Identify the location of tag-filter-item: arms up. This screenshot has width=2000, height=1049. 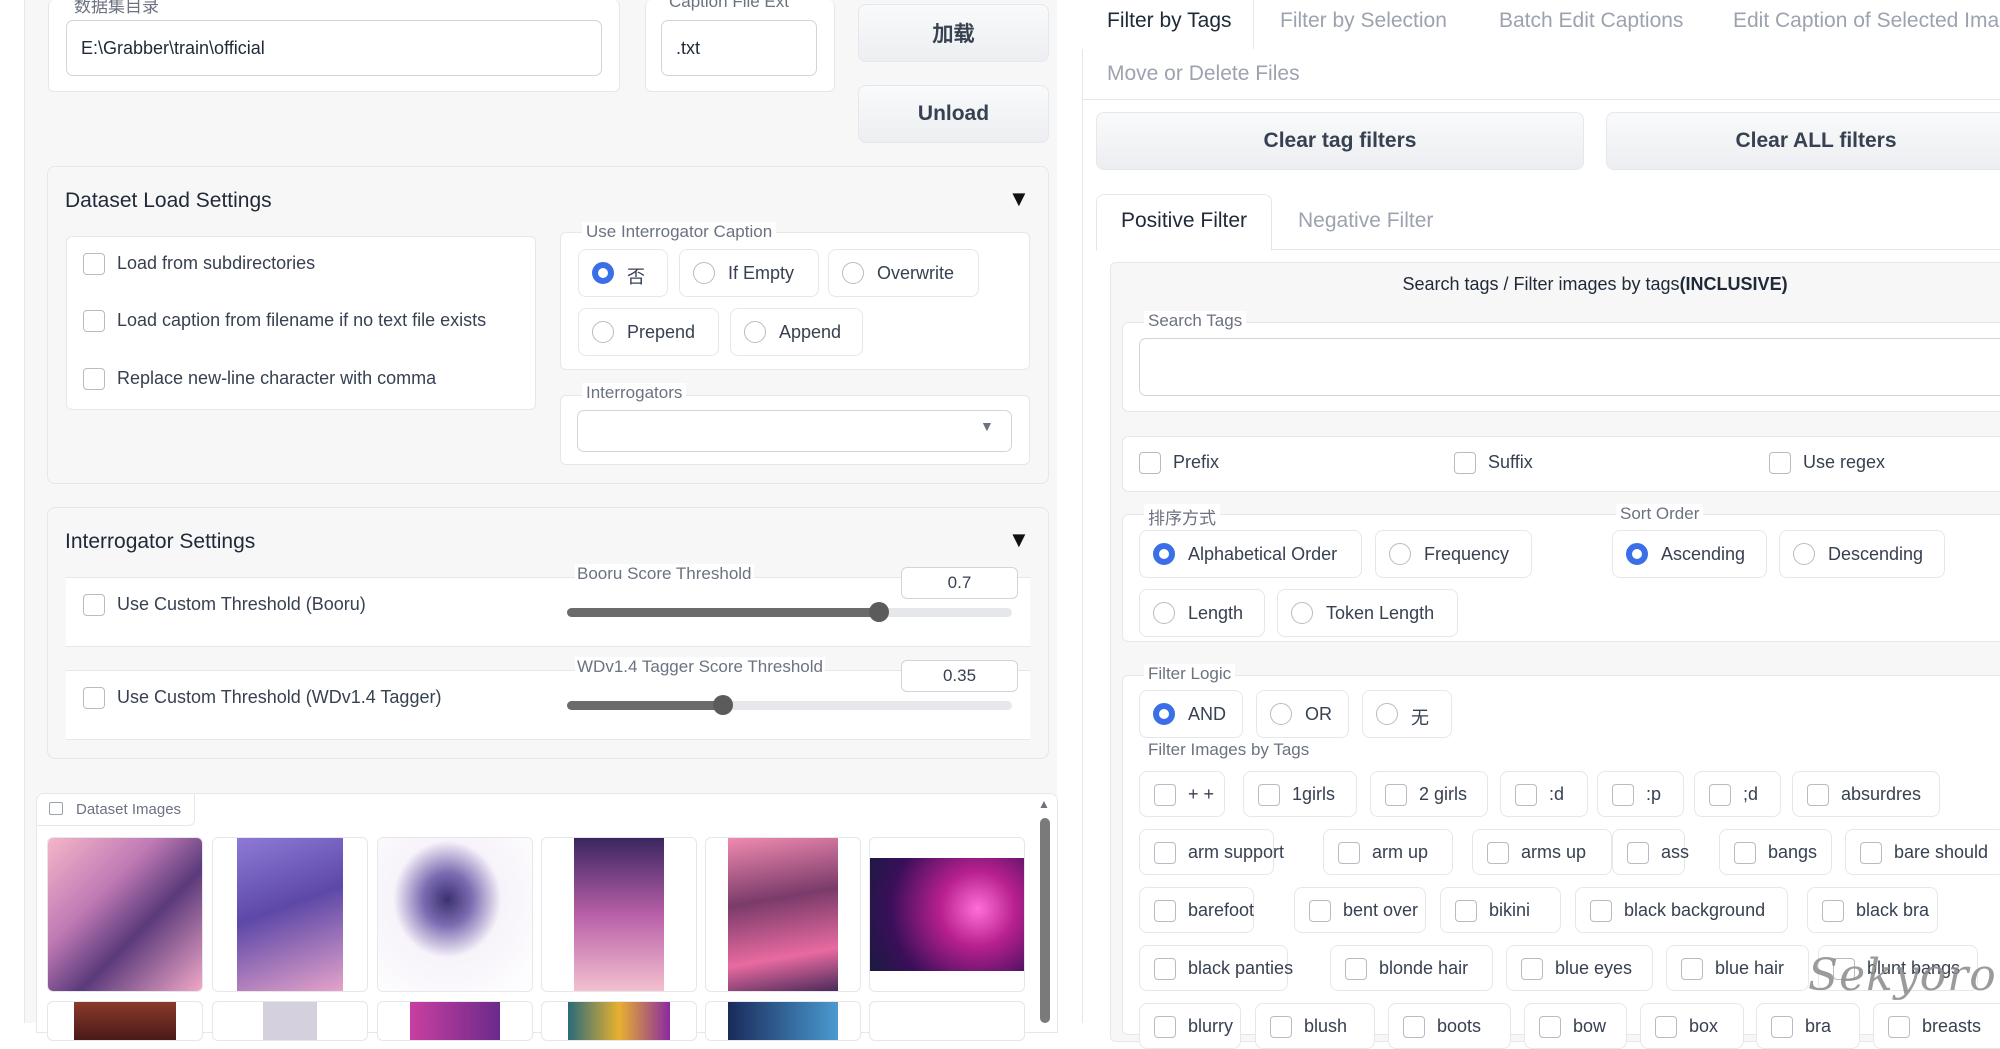
(1542, 852).